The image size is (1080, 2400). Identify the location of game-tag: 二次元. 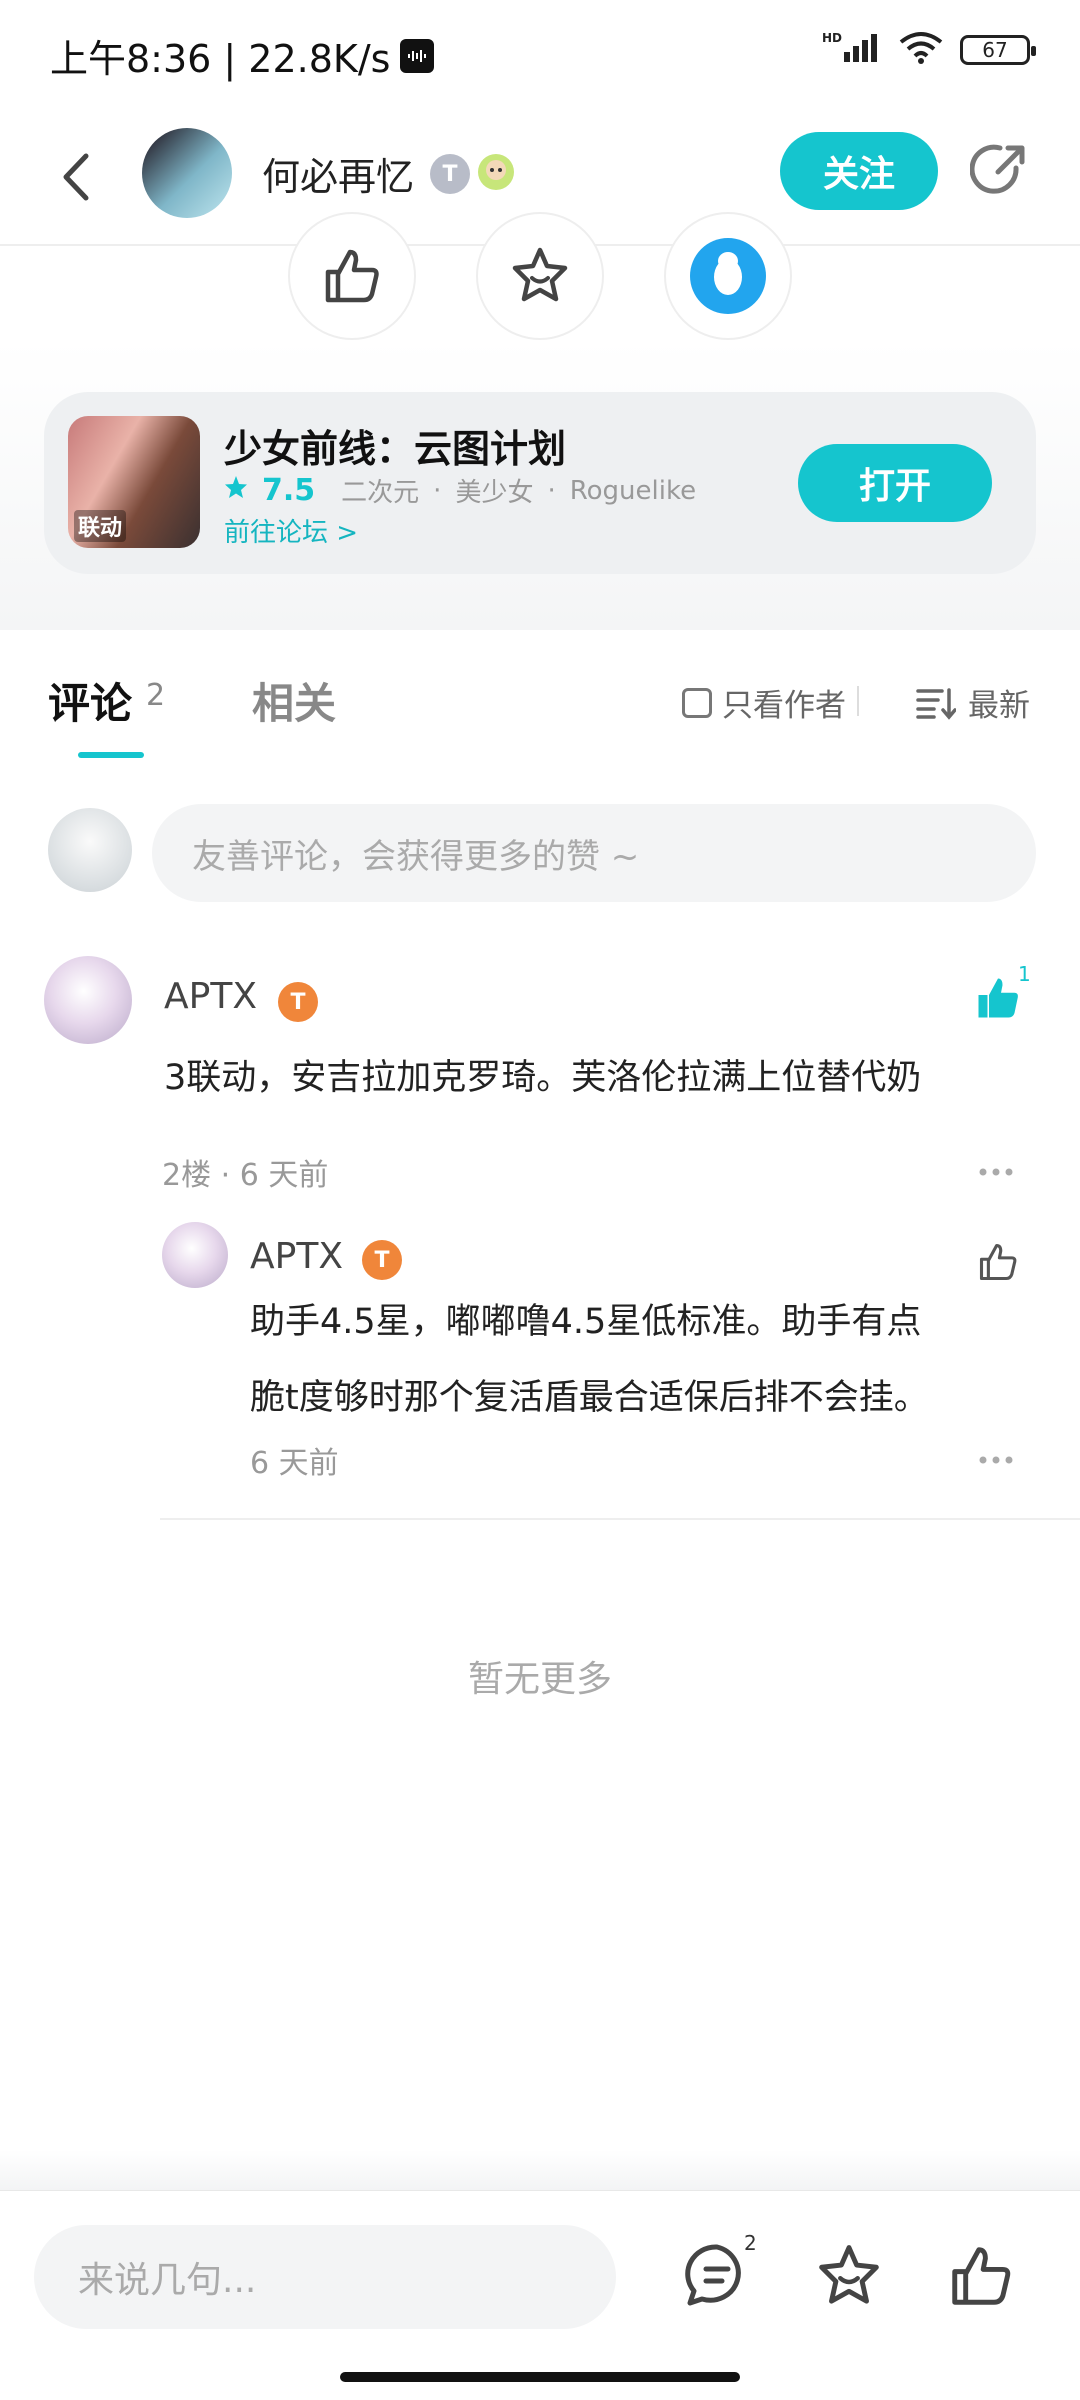
(380, 493).